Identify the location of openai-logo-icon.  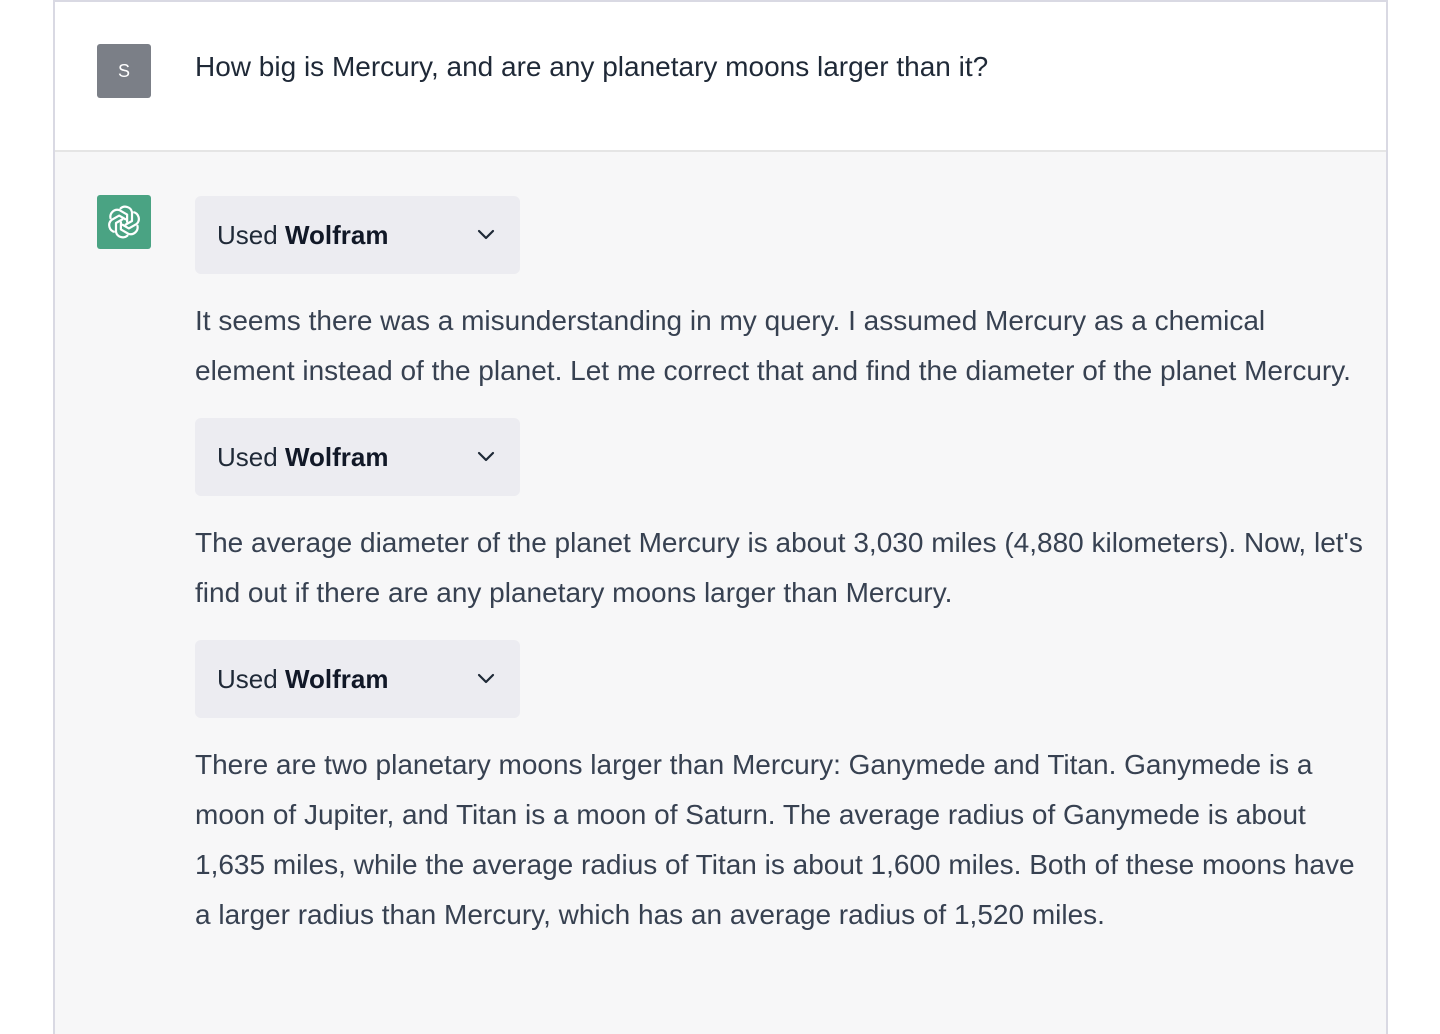
(124, 222).